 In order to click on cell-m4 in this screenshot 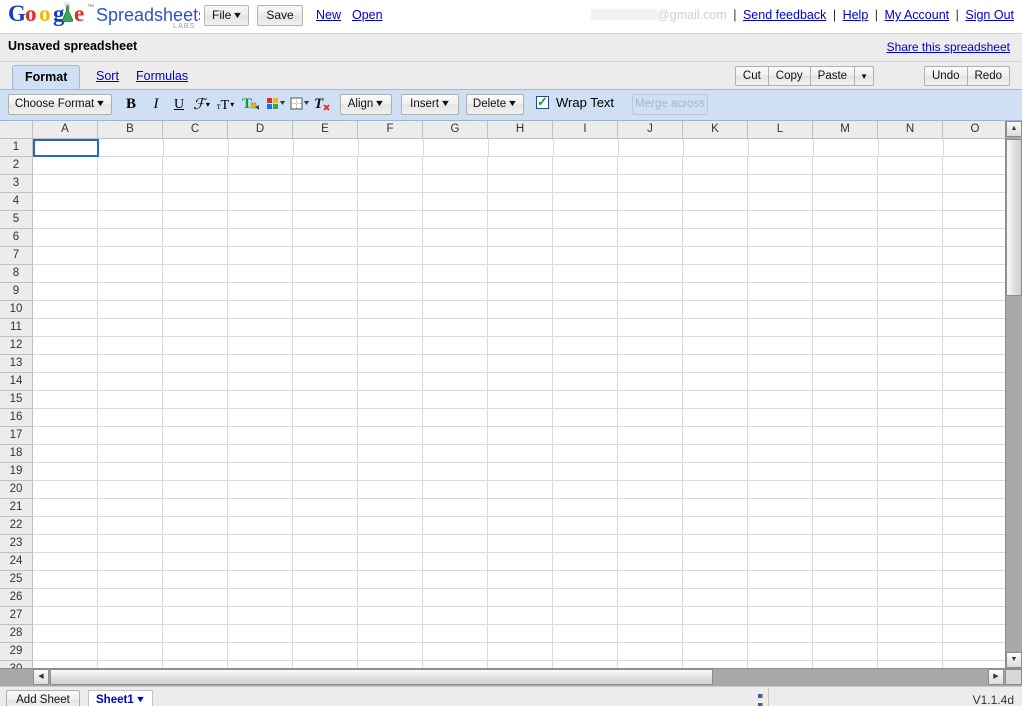, I will do `click(845, 202)`.